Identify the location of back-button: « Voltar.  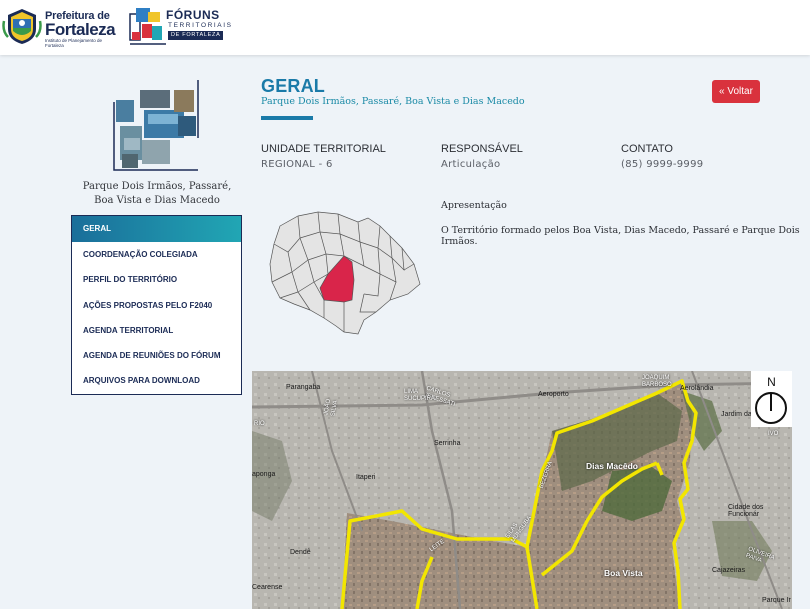
(736, 91).